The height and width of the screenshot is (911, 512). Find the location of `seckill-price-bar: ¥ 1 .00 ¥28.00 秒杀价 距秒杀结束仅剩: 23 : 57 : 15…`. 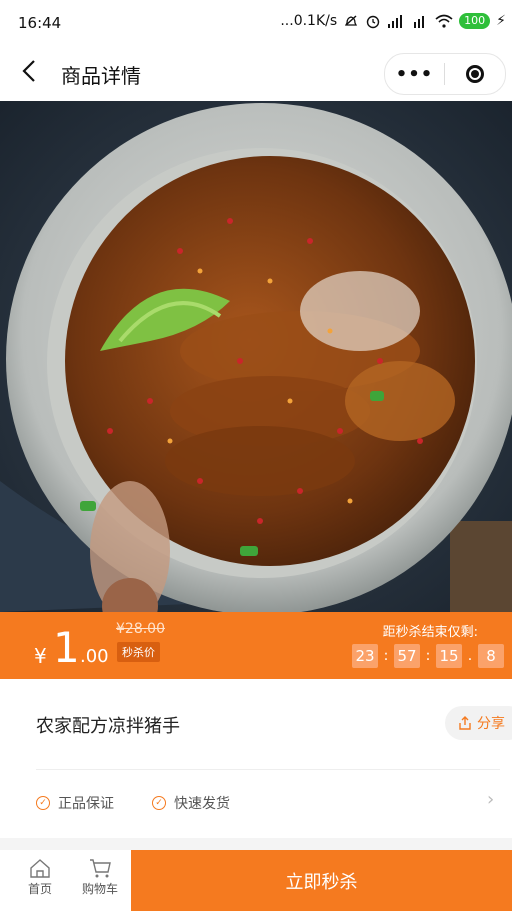

seckill-price-bar: ¥ 1 .00 ¥28.00 秒杀价 距秒杀结束仅剩: 23 : 57 : 15… is located at coordinates (256, 645).